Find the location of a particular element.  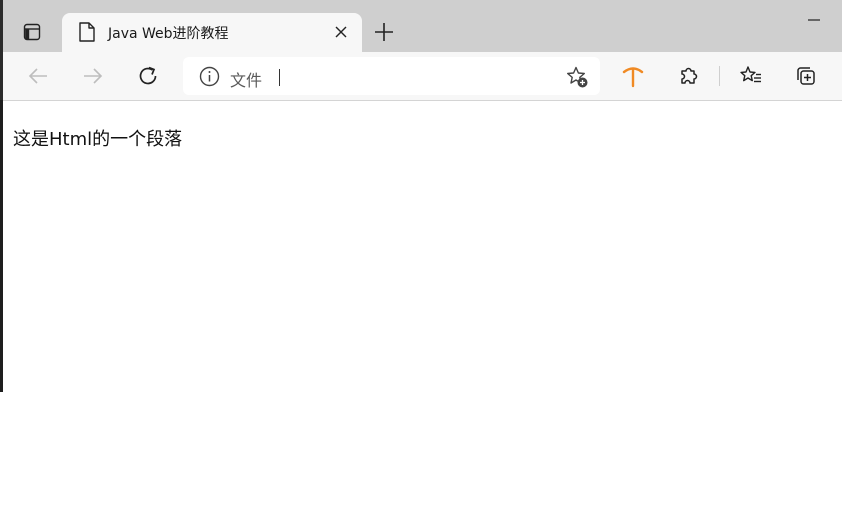

new-tab-button is located at coordinates (384, 32).